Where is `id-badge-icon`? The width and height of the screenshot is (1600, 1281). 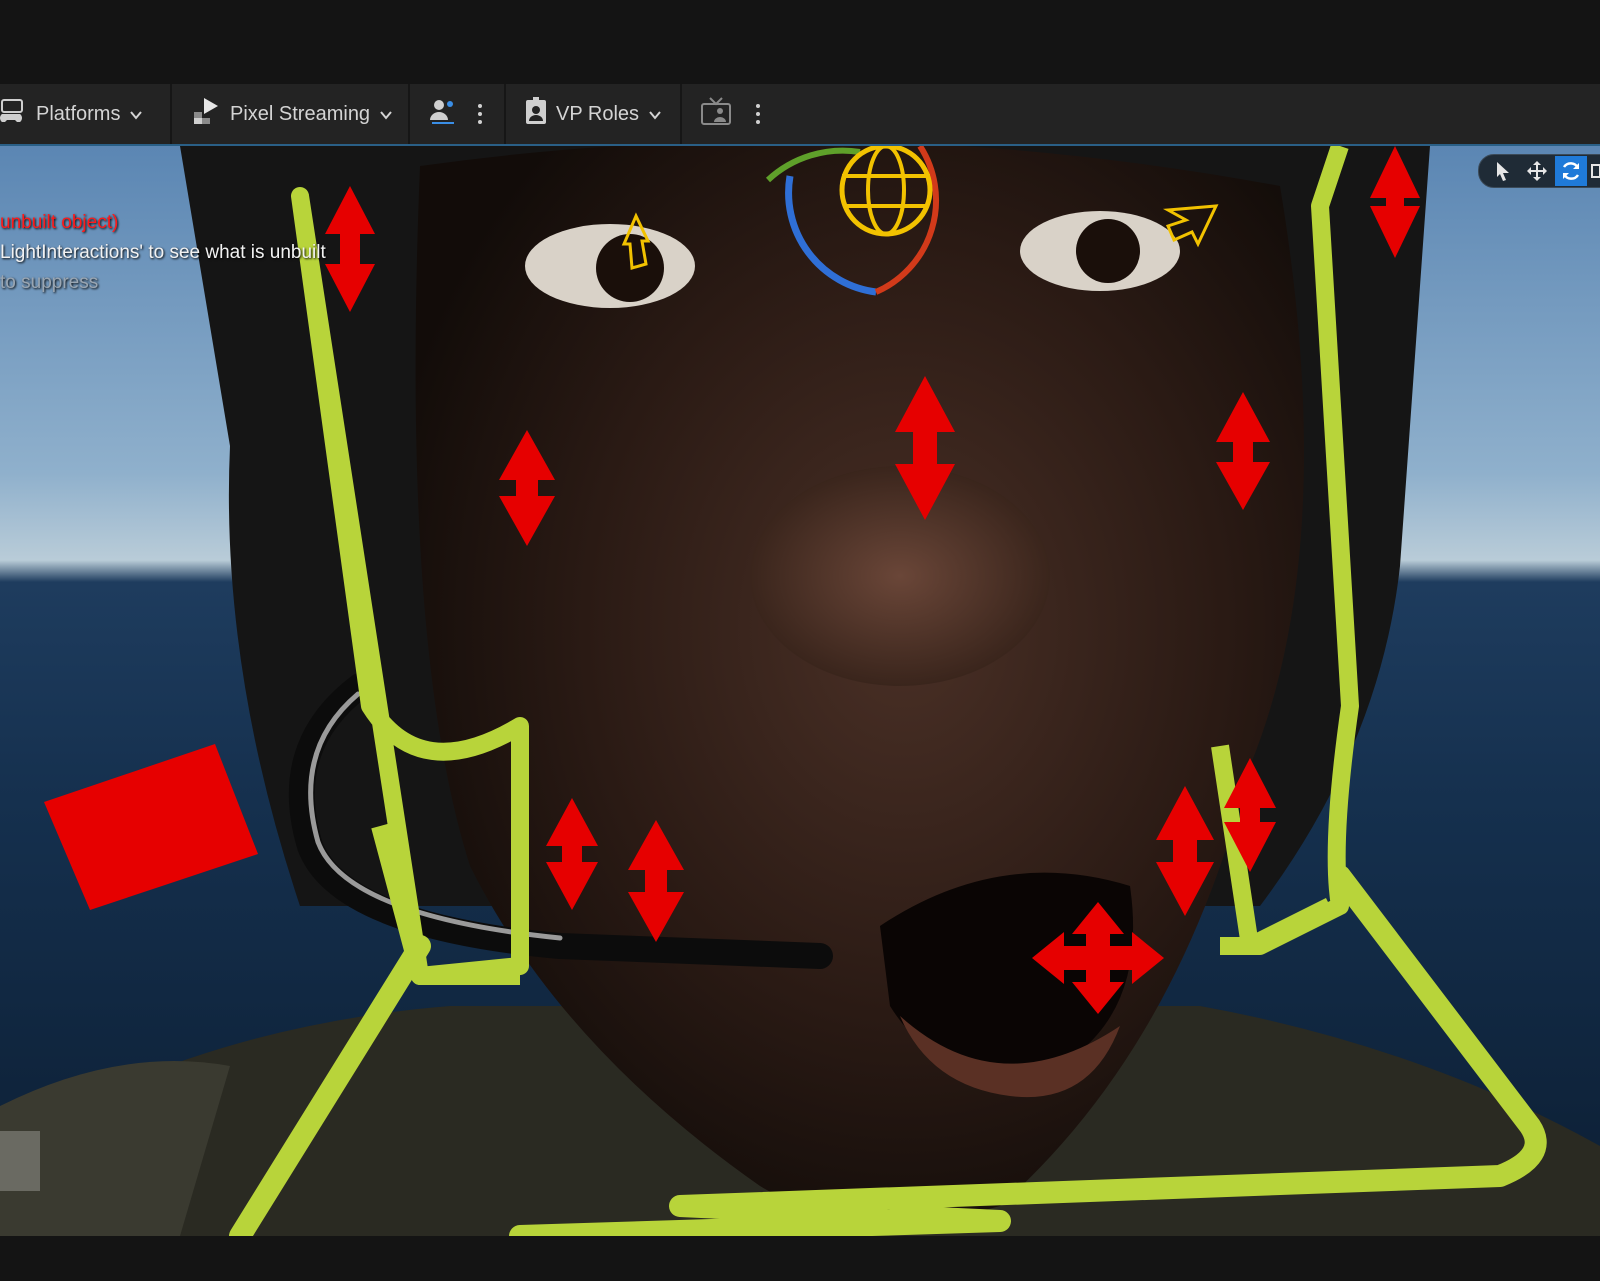
id-badge-icon is located at coordinates (536, 114).